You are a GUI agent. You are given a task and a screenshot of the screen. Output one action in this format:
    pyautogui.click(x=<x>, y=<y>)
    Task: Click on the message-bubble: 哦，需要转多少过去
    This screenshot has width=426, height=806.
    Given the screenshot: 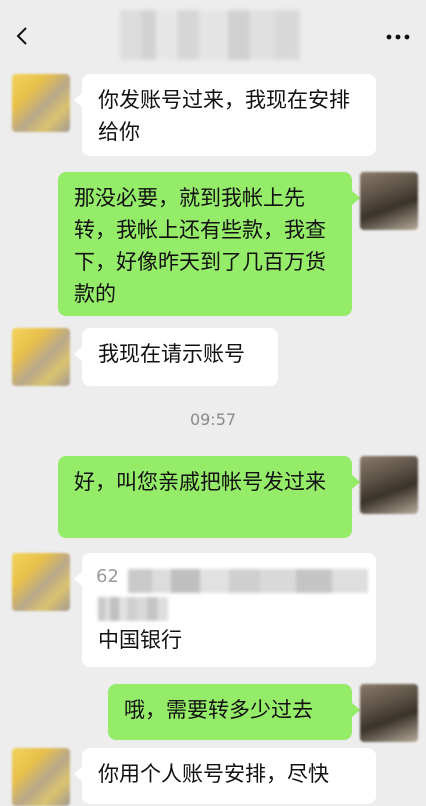 What is the action you would take?
    pyautogui.click(x=234, y=712)
    